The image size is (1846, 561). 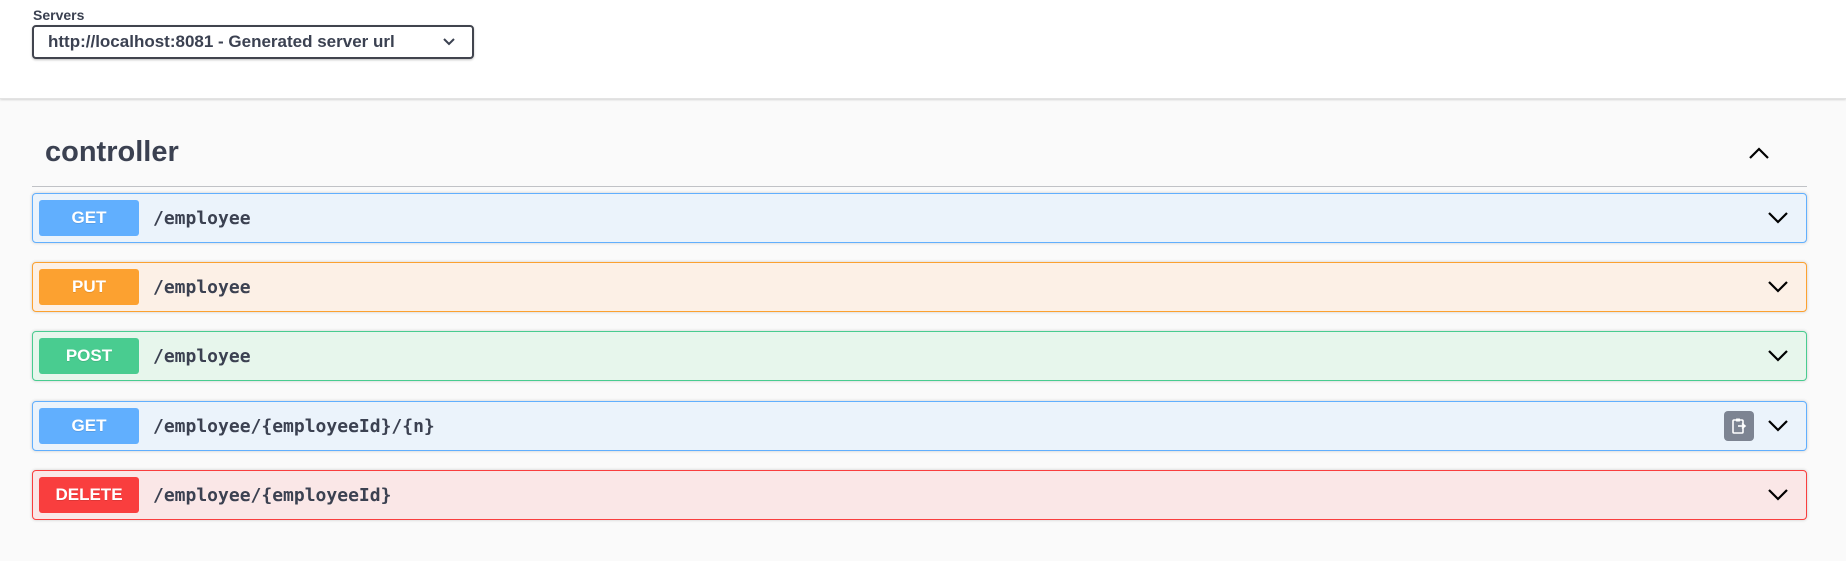 What do you see at coordinates (89, 495) in the screenshot?
I see `method-badge: DELETE` at bounding box center [89, 495].